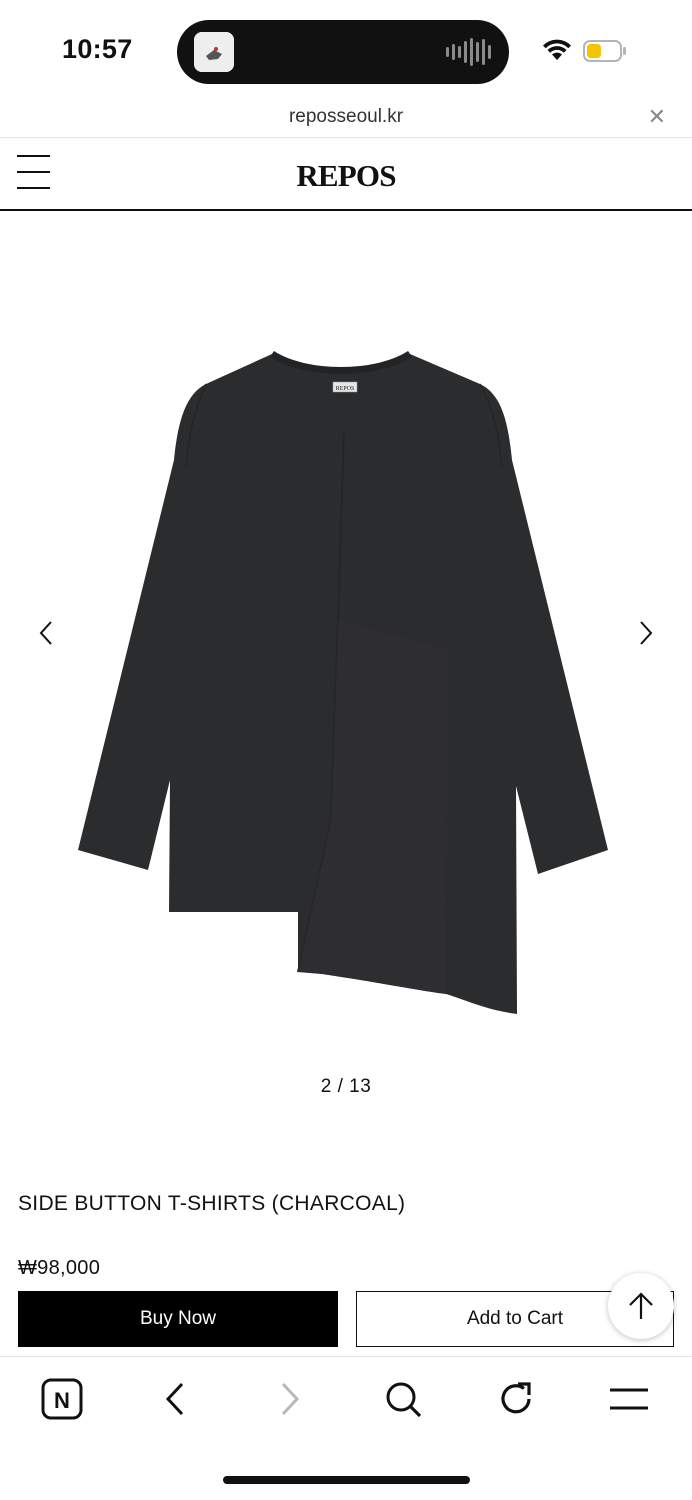 The width and height of the screenshot is (692, 1500). Describe the element at coordinates (403, 1399) in the screenshot. I see `search-icon` at that location.